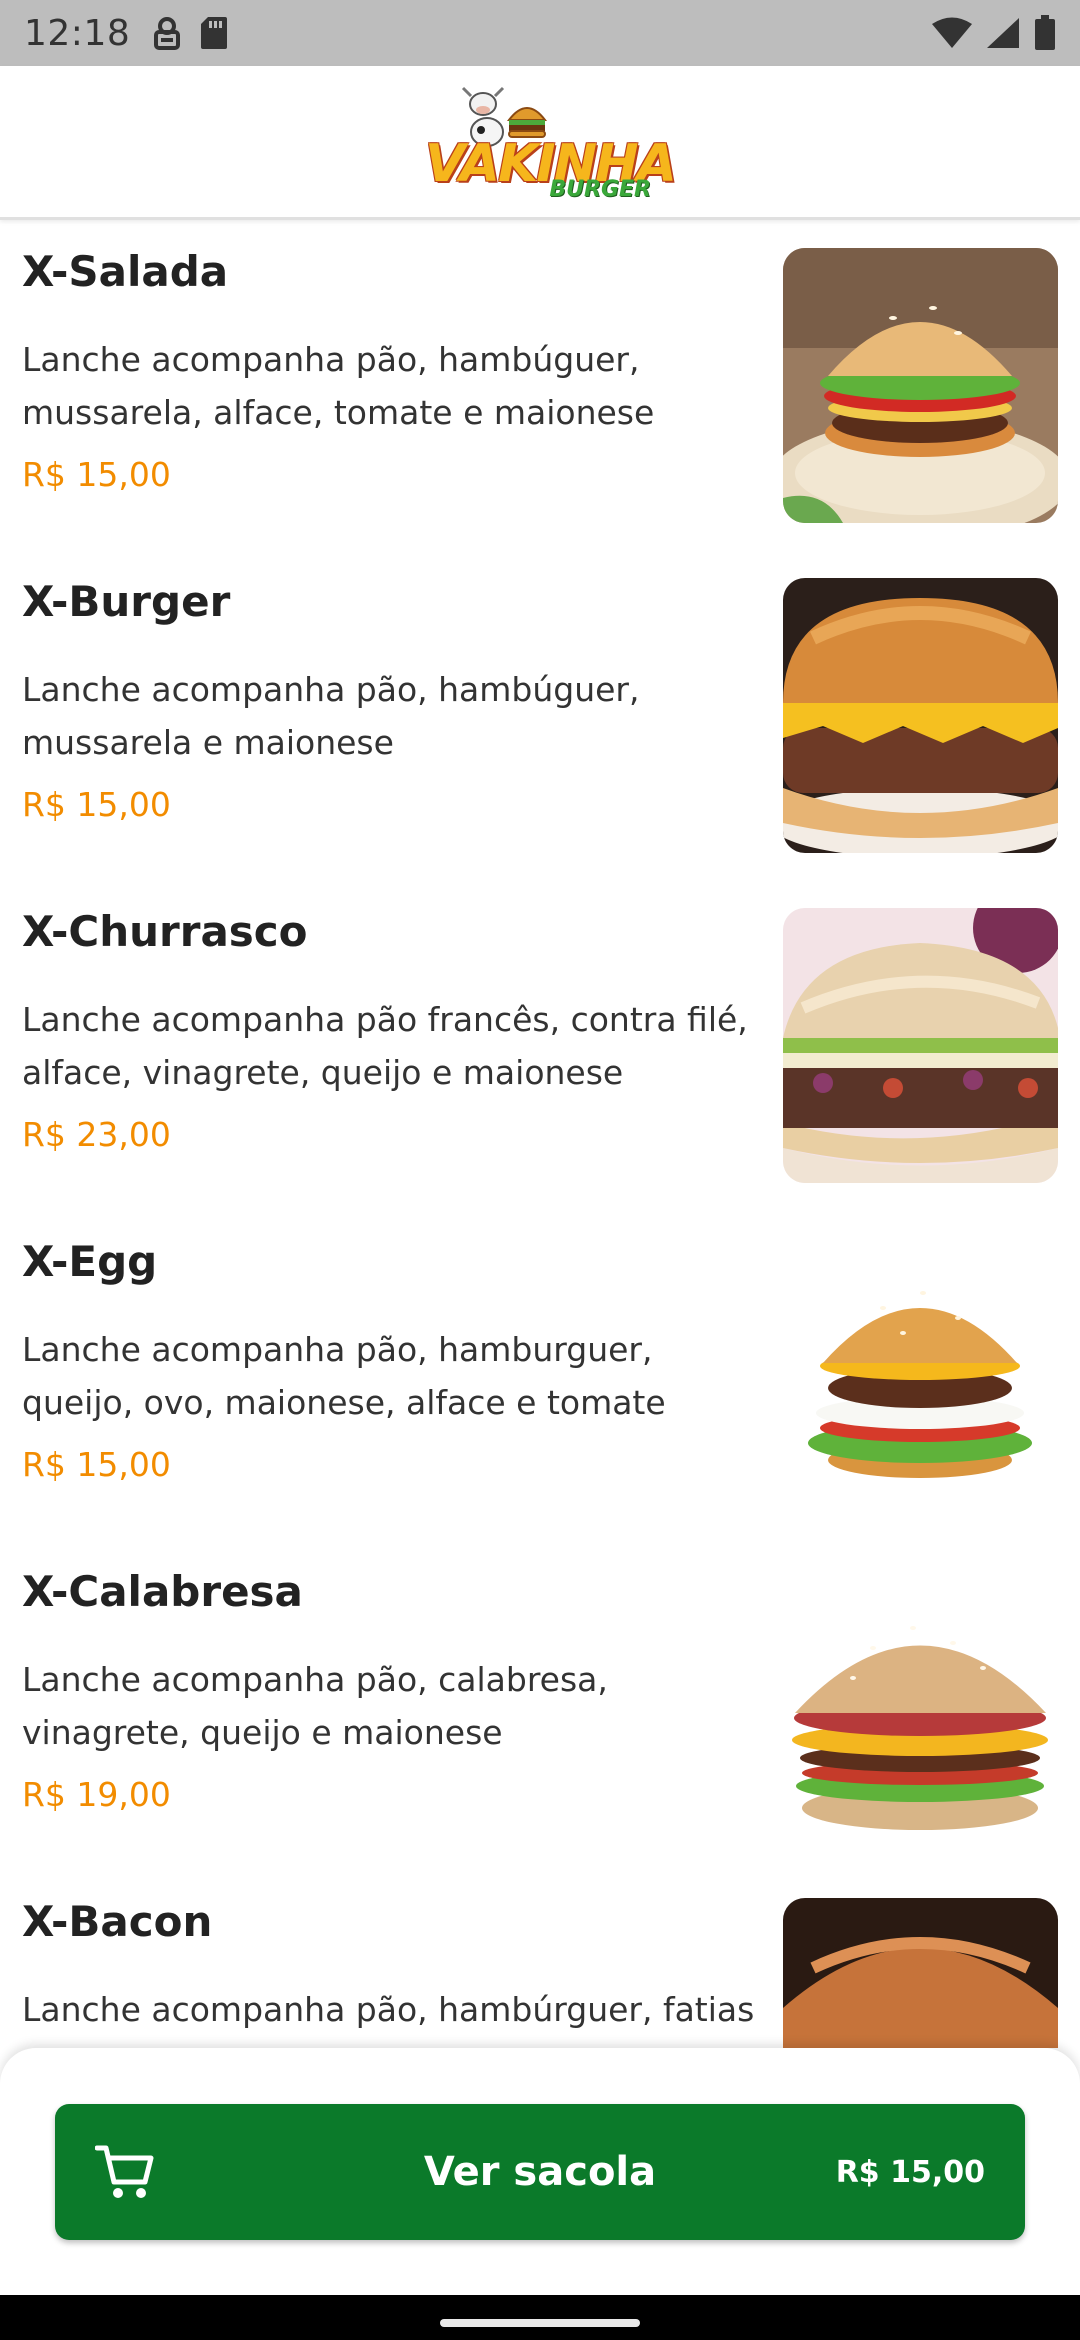  I want to click on burger-sausage-image, so click(920, 1705).